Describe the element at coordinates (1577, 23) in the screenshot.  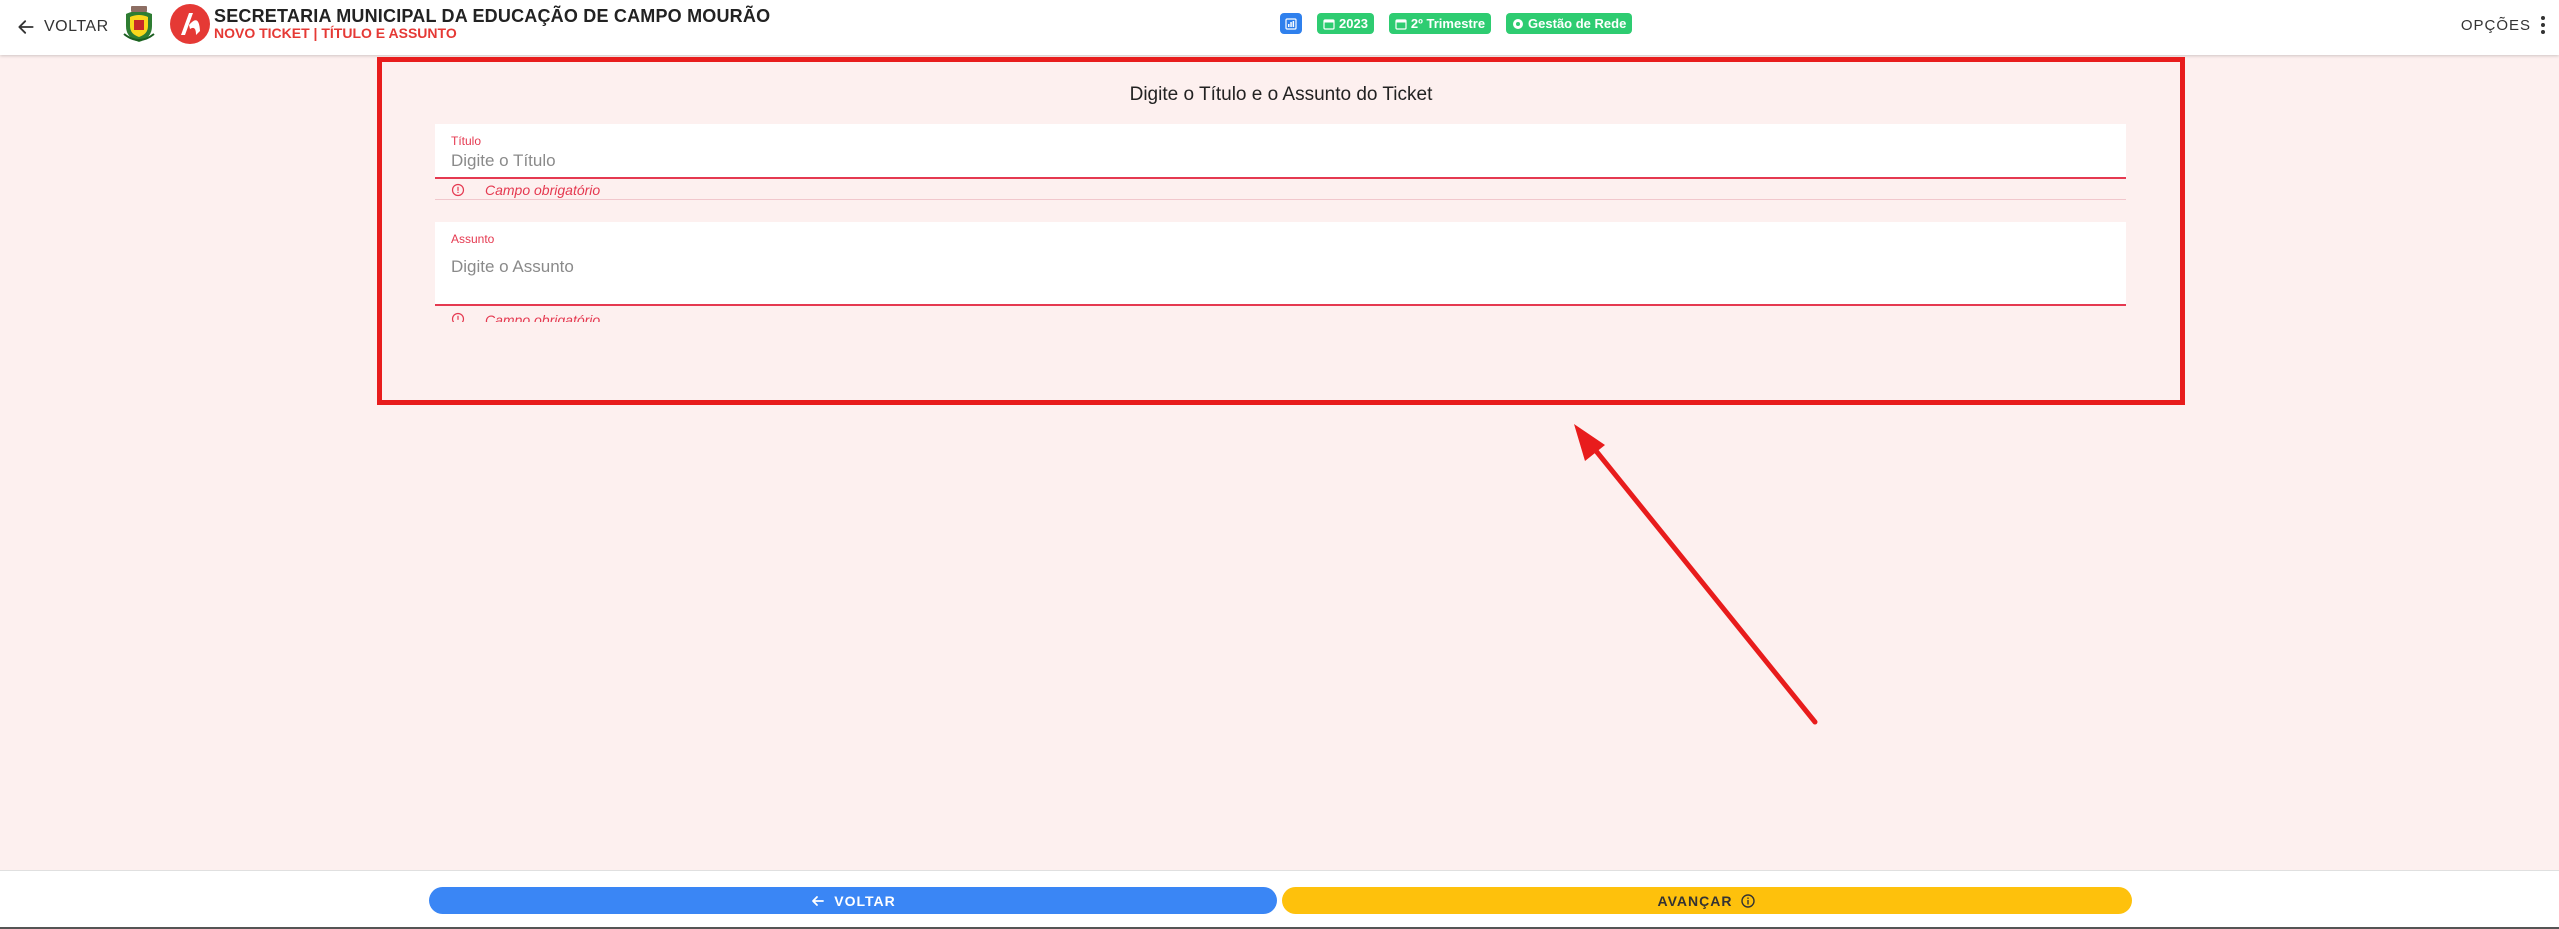
I see `area-chip-label: Gestão de Rede` at that location.